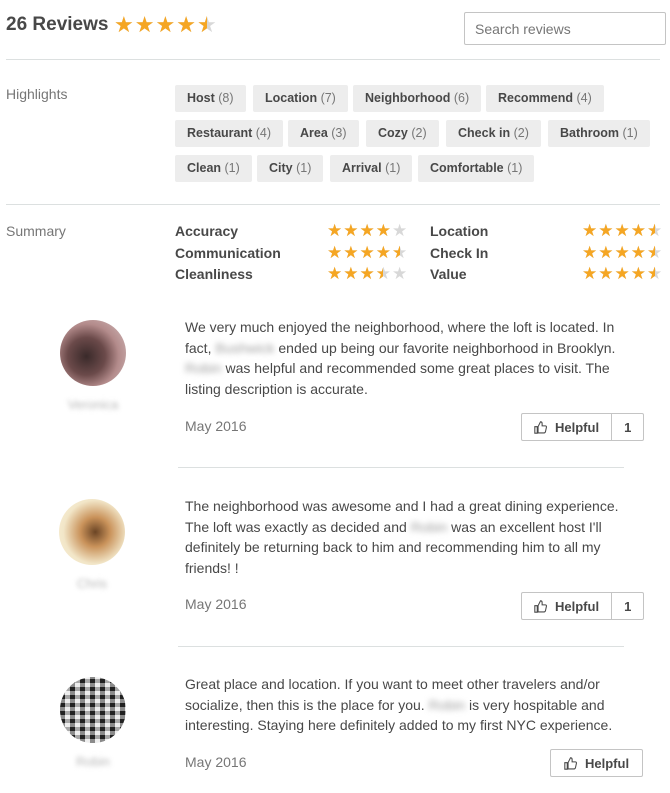  I want to click on highlight-chip: Host (8), so click(210, 98).